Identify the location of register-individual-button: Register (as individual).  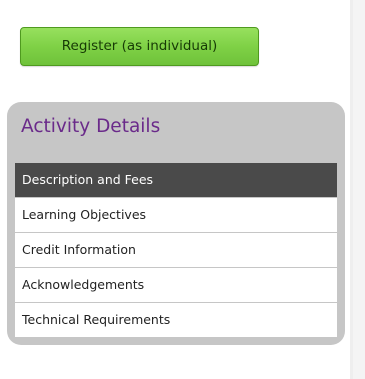
(139, 46).